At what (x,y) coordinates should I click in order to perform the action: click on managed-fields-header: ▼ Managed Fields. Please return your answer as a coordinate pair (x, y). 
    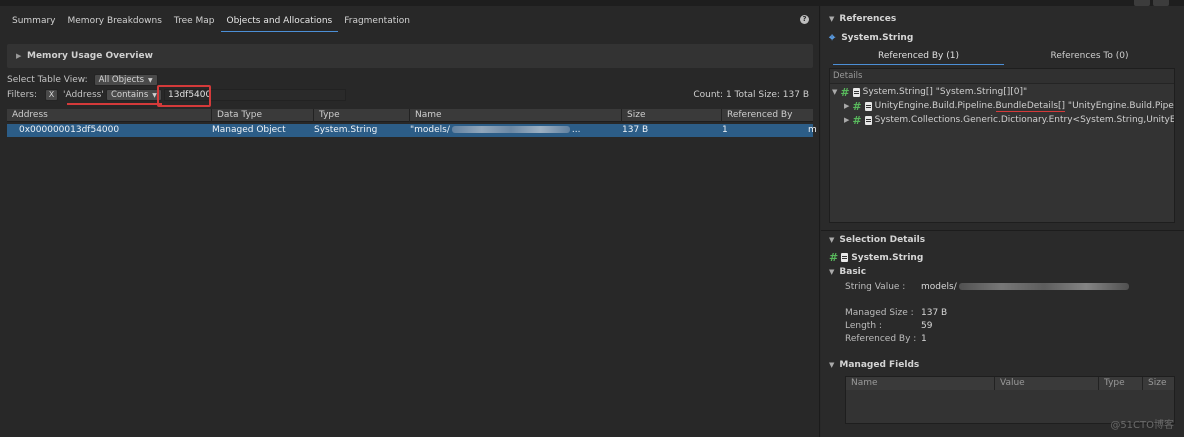
    Looking at the image, I should click on (874, 365).